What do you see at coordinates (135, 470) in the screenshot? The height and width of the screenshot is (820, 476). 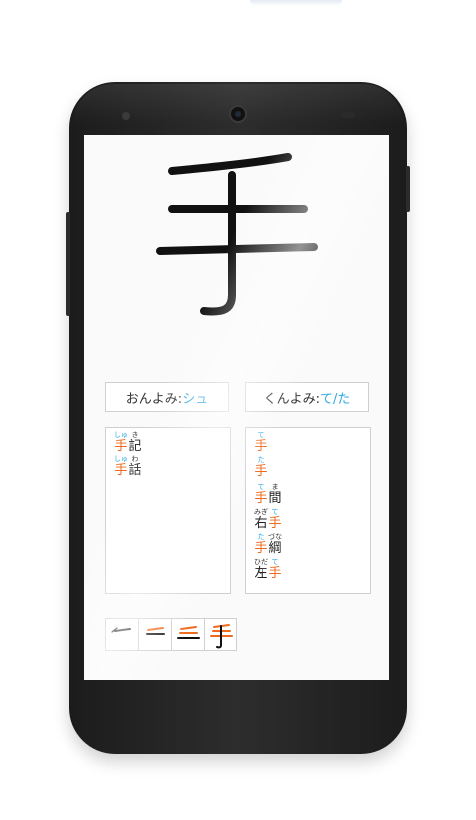 I see `word-char: 話` at bounding box center [135, 470].